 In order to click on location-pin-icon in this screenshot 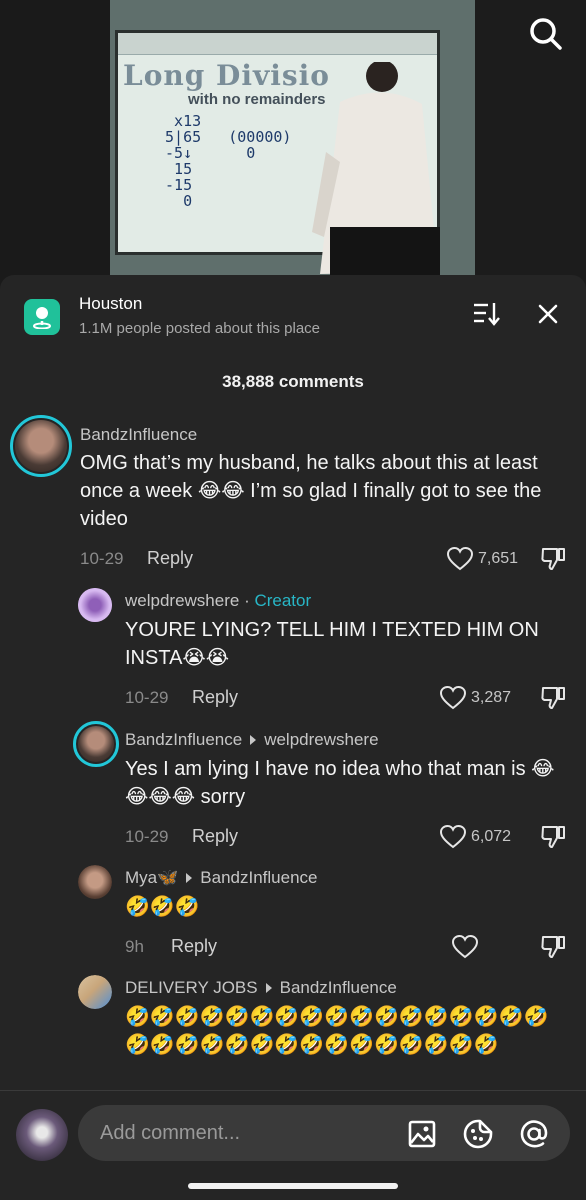, I will do `click(42, 318)`.